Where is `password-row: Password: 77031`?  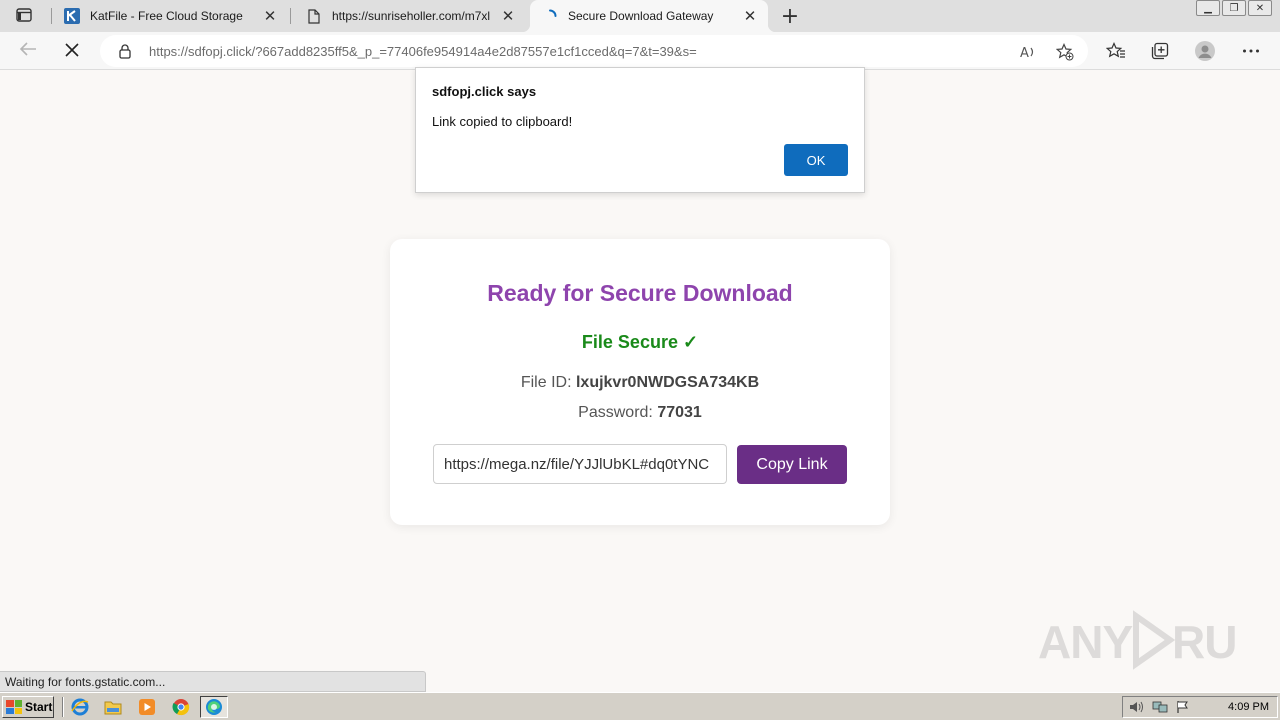
password-row: Password: 77031 is located at coordinates (640, 413).